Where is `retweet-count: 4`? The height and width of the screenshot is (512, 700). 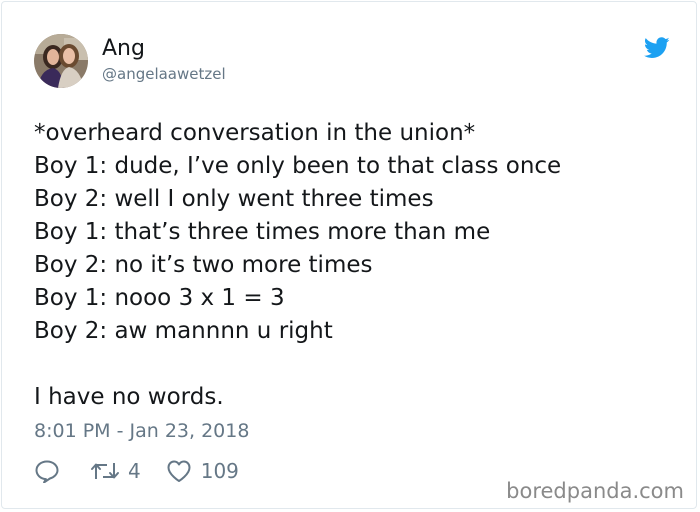
retweet-count: 4 is located at coordinates (134, 471).